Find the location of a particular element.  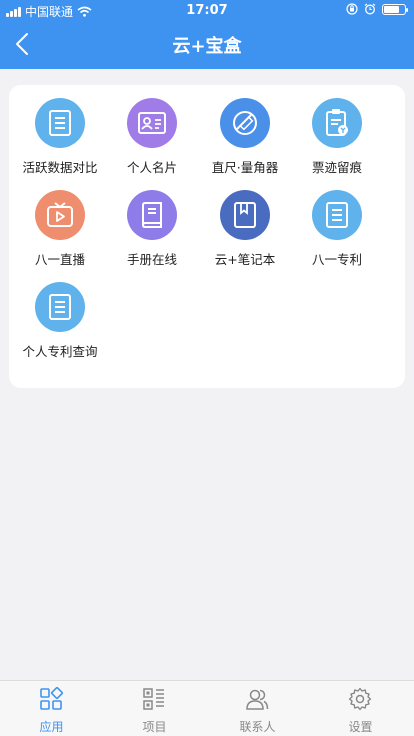

tab-contacts: 联系人 is located at coordinates (257, 708).